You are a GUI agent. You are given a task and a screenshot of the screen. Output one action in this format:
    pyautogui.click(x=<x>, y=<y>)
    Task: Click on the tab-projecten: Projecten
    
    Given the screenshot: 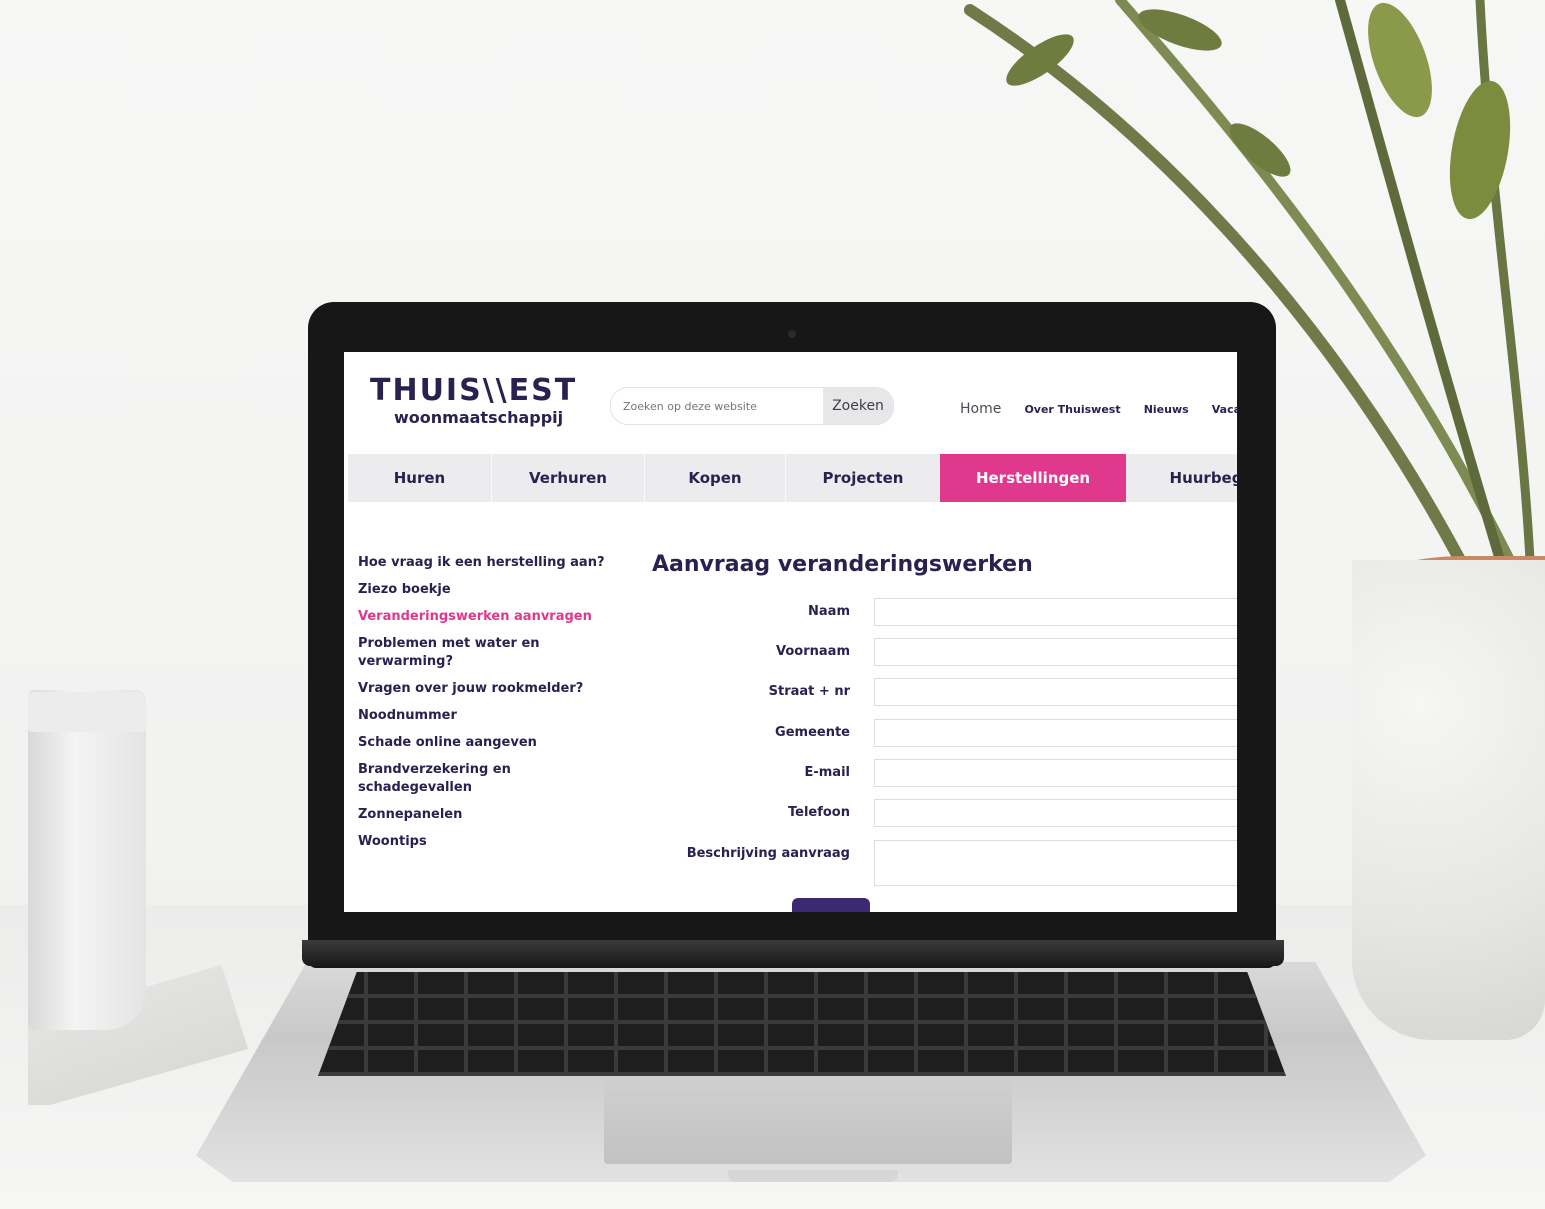 What is the action you would take?
    pyautogui.click(x=863, y=478)
    